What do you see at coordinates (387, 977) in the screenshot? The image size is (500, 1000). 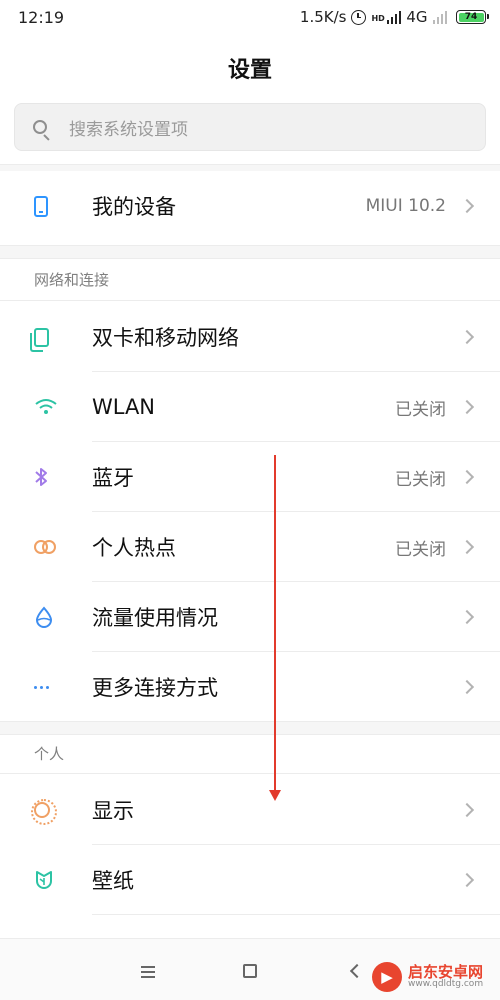 I see `watermark-logo-icon: ▶` at bounding box center [387, 977].